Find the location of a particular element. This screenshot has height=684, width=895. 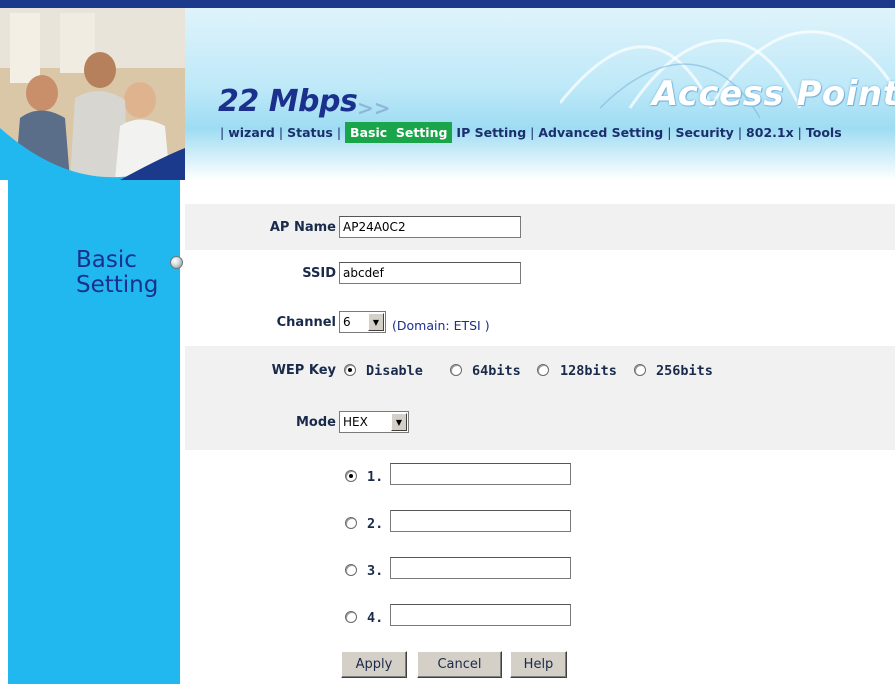

wep-64bits-radio is located at coordinates (456, 370).